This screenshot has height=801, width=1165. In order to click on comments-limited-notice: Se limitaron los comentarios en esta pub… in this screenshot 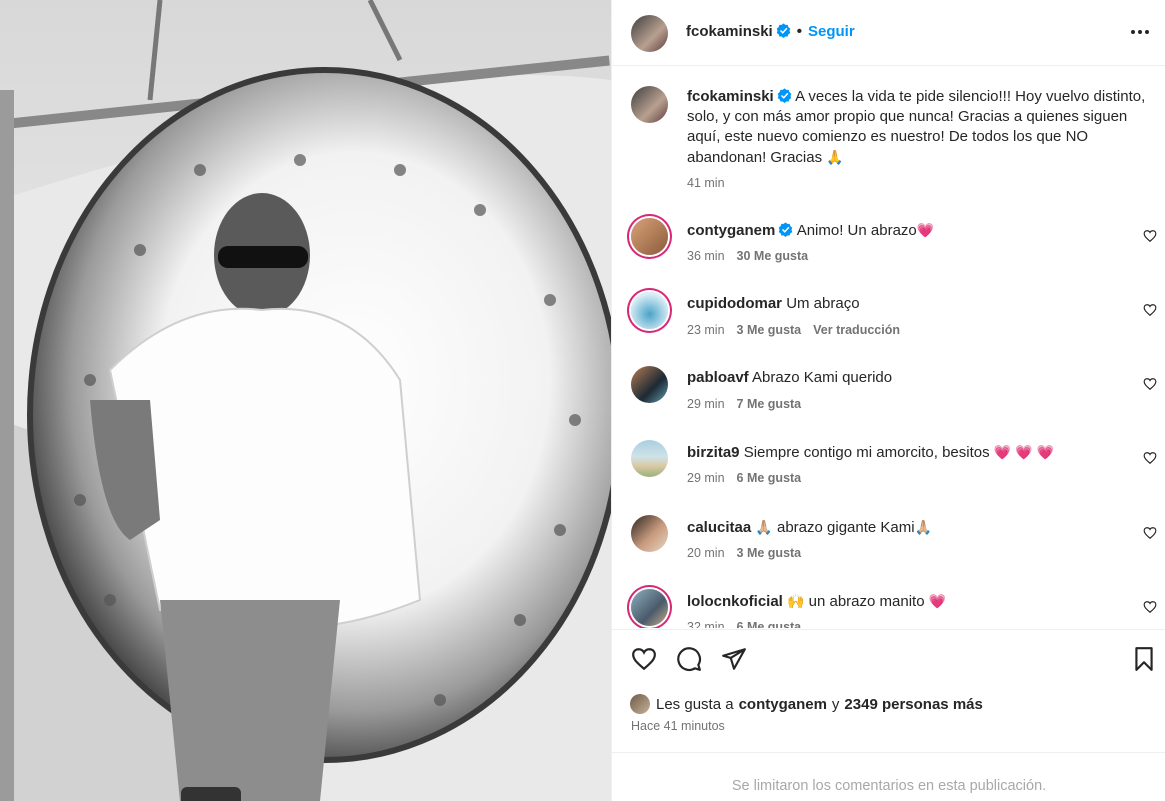, I will do `click(888, 776)`.